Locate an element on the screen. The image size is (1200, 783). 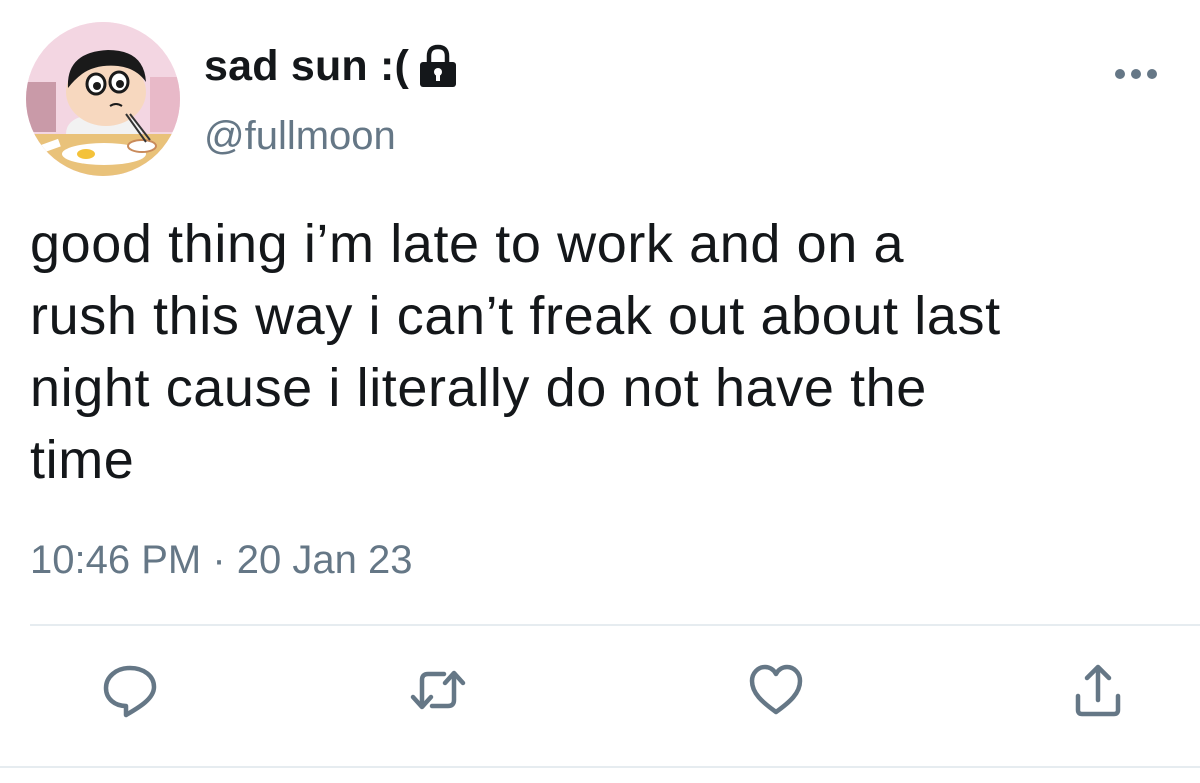
display-name: sad sun :( is located at coordinates (306, 66).